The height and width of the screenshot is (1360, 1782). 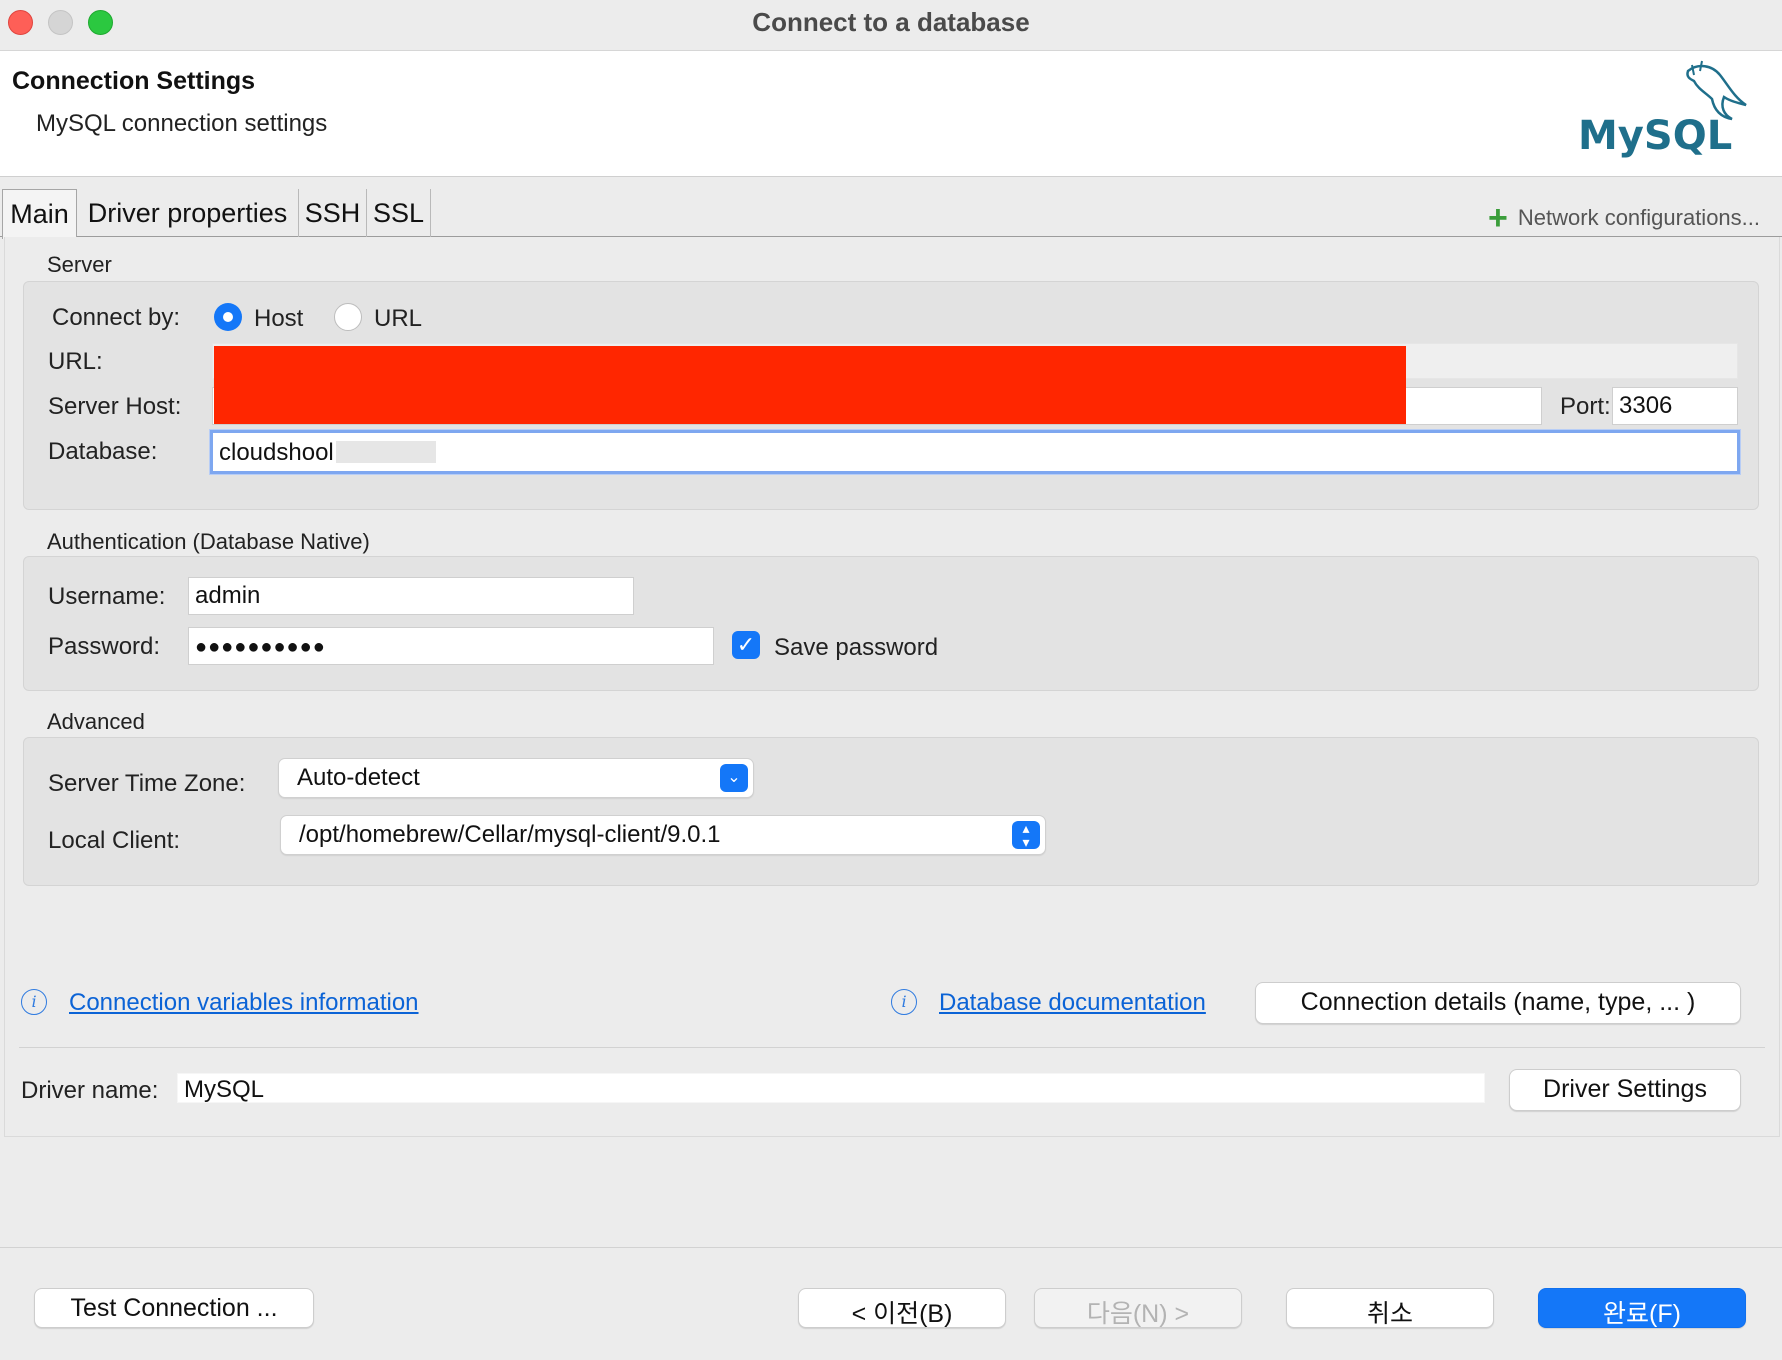 I want to click on host-radio-label: Host, so click(x=279, y=318).